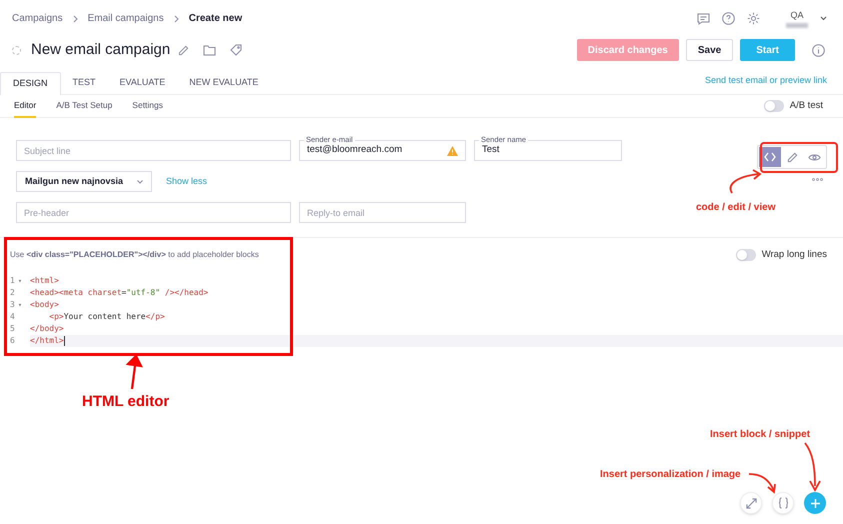 This screenshot has width=843, height=524. I want to click on action-button: Save, so click(710, 50).